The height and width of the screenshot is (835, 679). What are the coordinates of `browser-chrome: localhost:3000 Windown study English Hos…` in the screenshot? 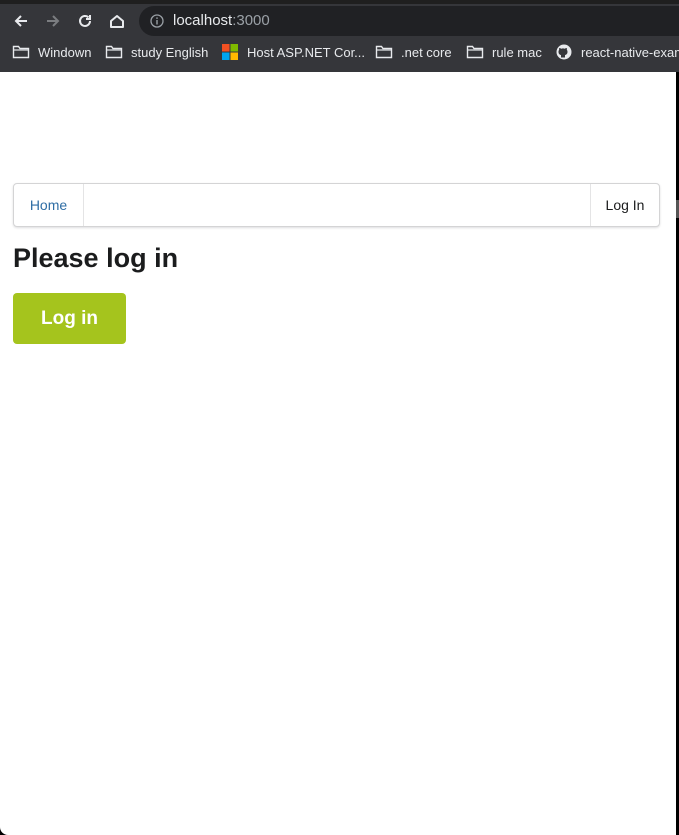 It's located at (339, 36).